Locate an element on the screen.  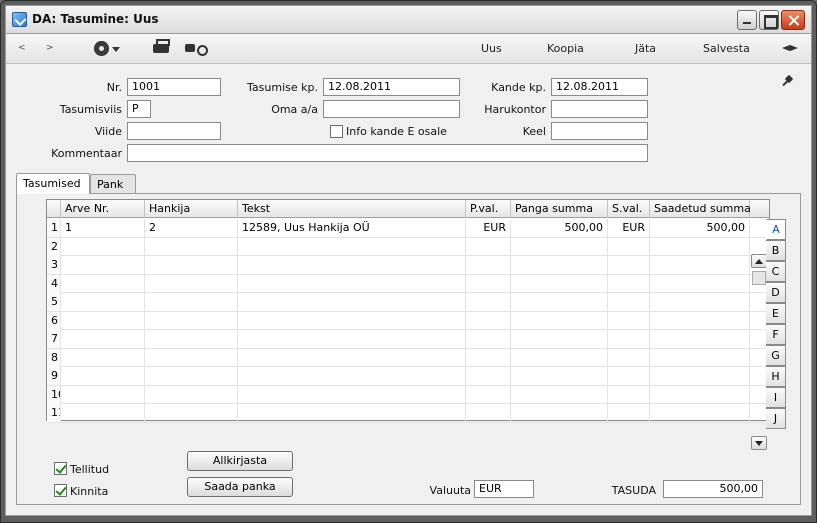
table-row: 10 is located at coordinates (408, 394).